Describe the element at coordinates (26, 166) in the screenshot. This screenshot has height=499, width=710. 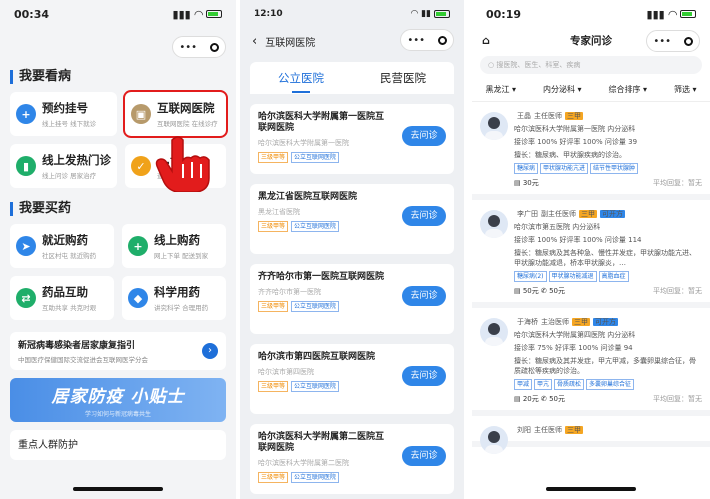
I see `service-icon: ▮` at that location.